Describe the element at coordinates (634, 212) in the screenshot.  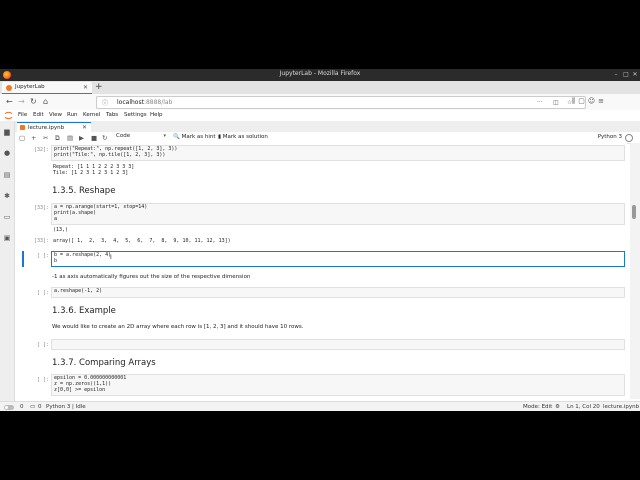
I see `scrollbar-thumb` at that location.